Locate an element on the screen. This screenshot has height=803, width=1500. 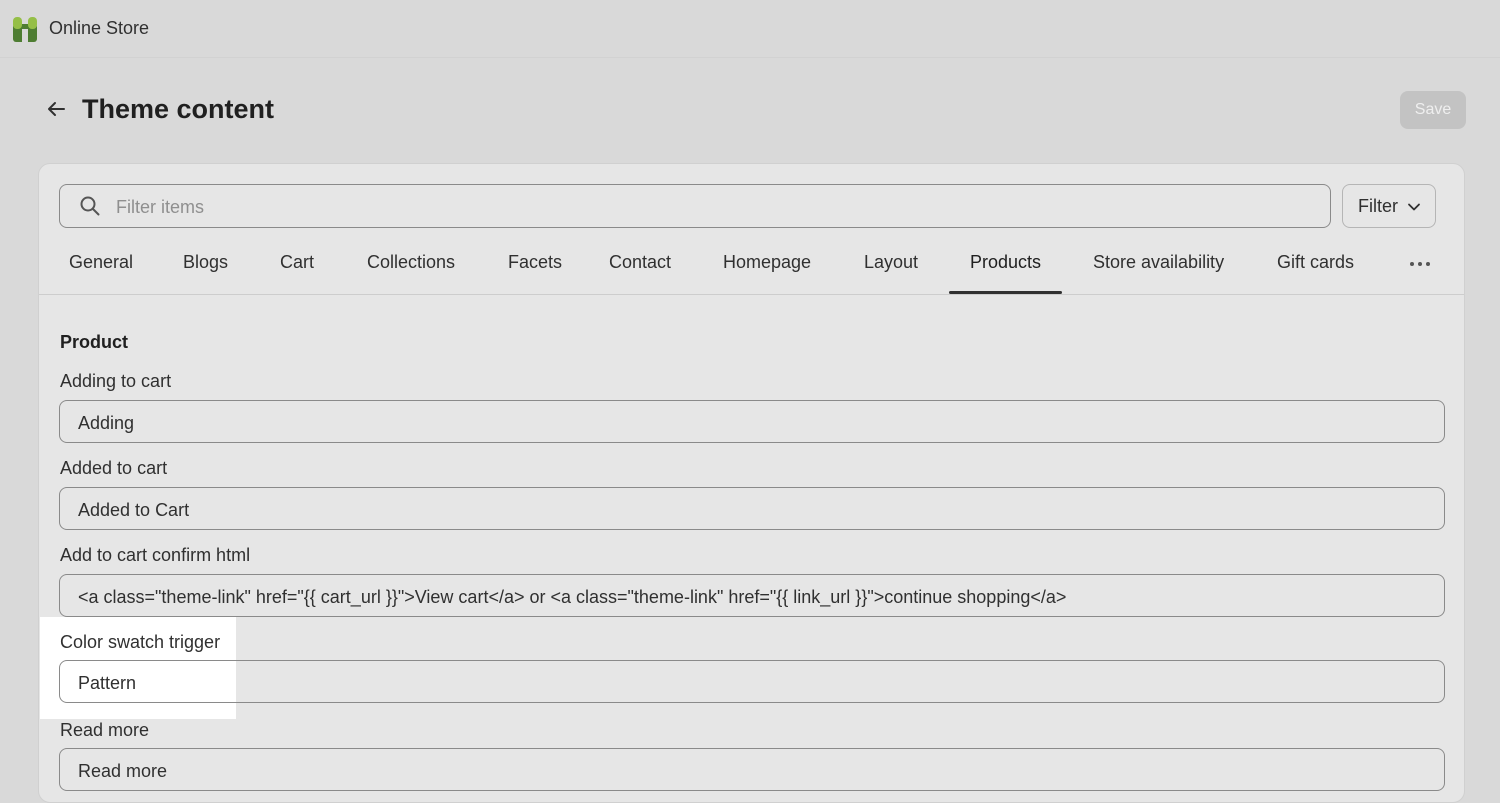
search-box is located at coordinates (695, 206).